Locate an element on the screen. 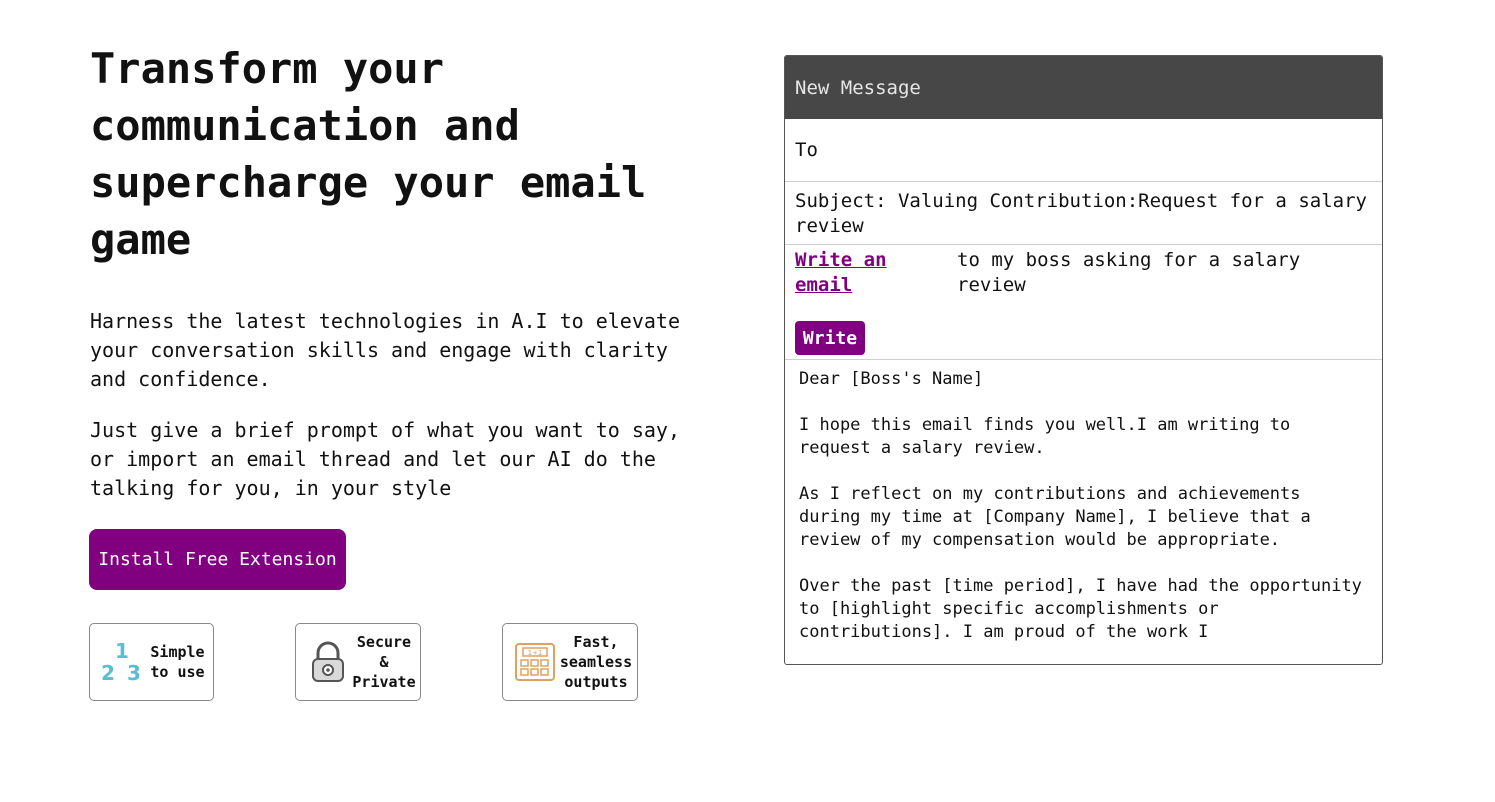 This screenshot has width=1495, height=802. feature-card-secure: Secure & Private is located at coordinates (358, 662).